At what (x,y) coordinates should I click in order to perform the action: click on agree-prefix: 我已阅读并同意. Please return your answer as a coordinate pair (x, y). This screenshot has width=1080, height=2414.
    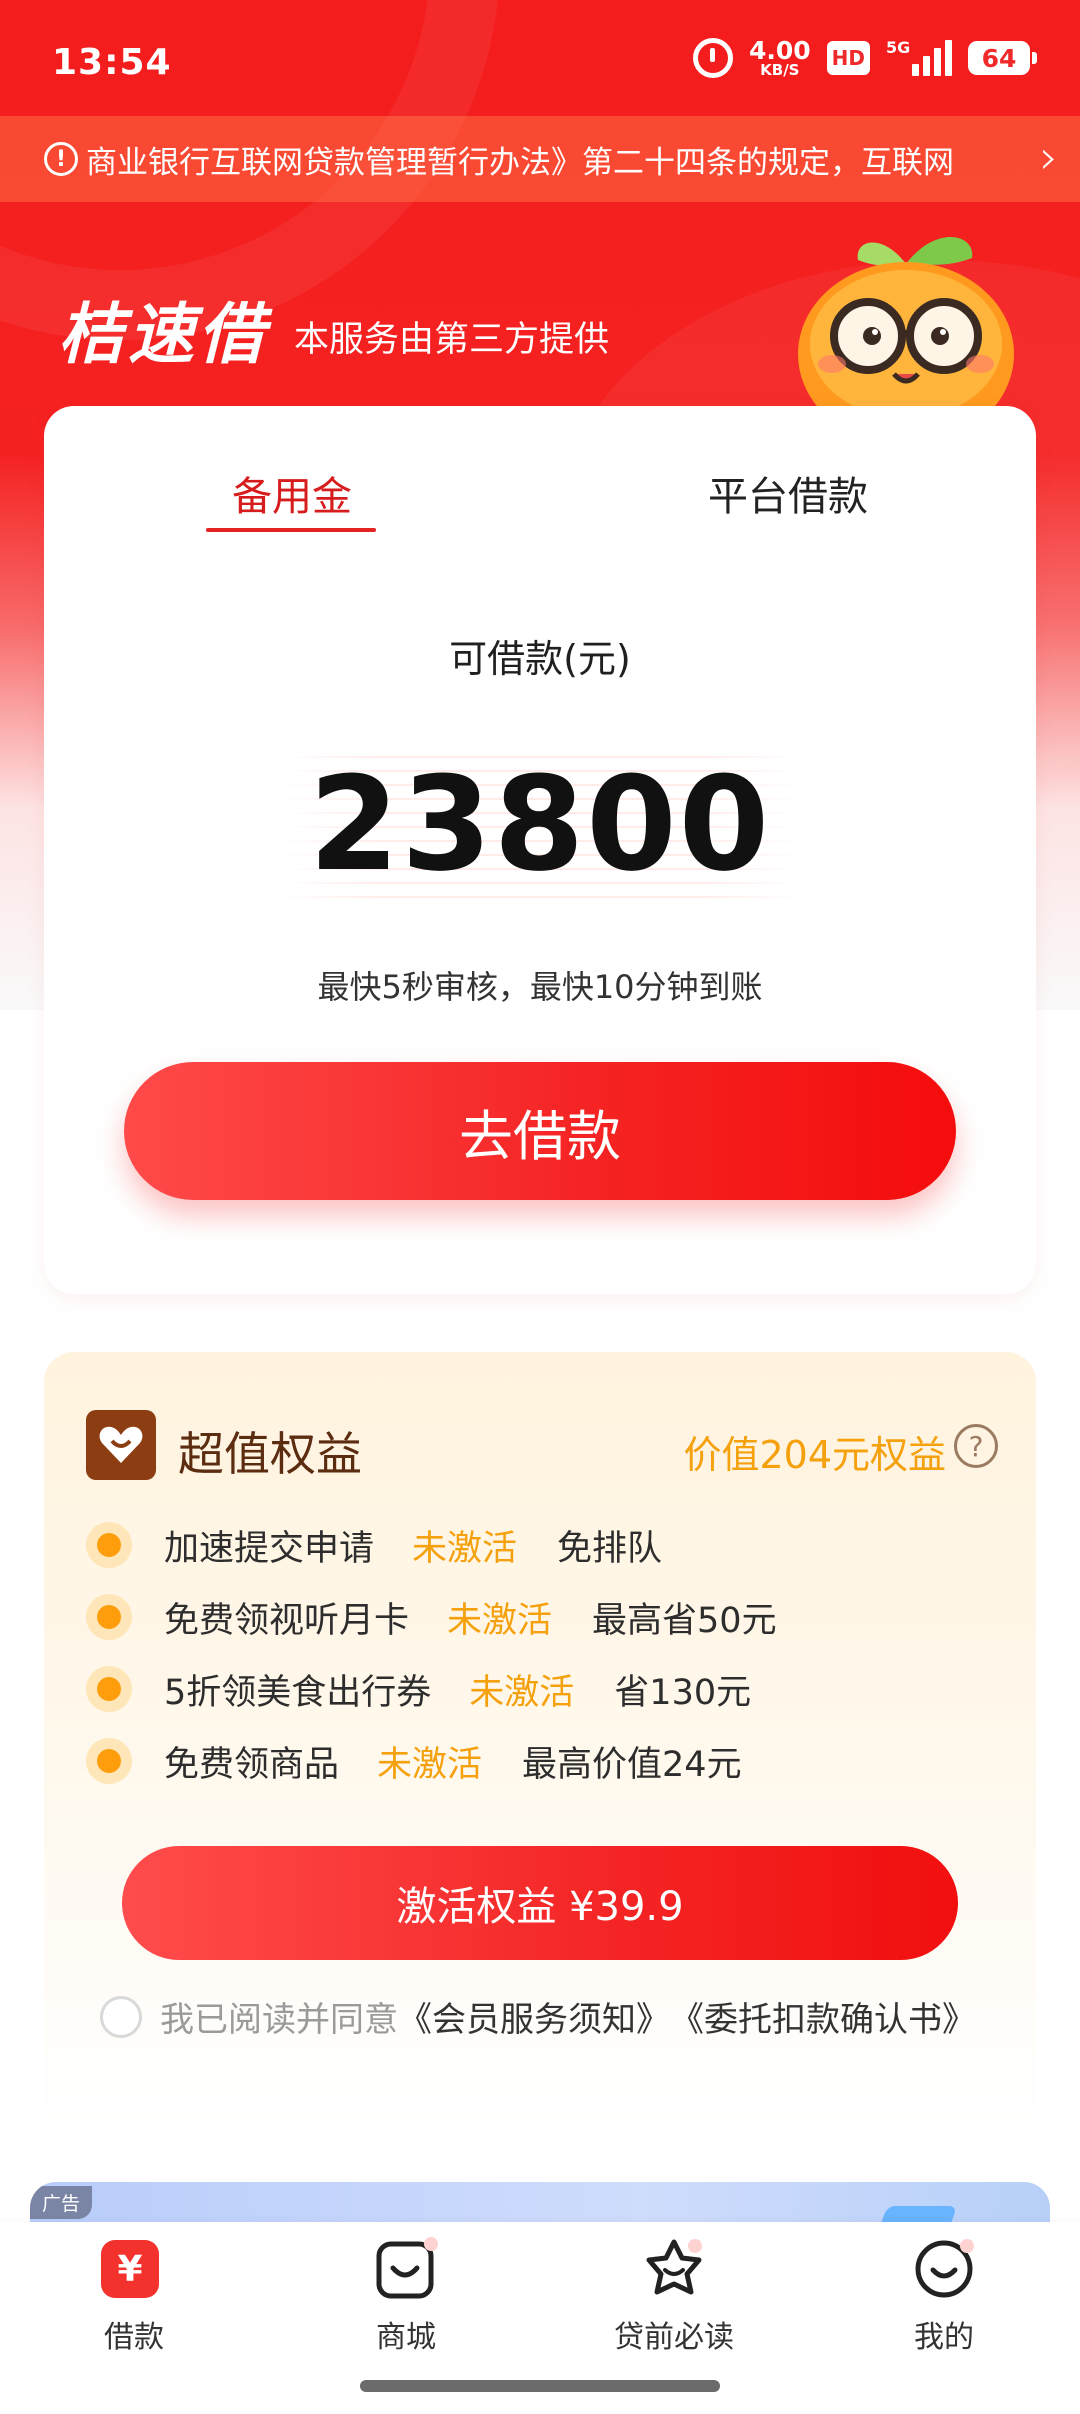
    Looking at the image, I should click on (279, 2020).